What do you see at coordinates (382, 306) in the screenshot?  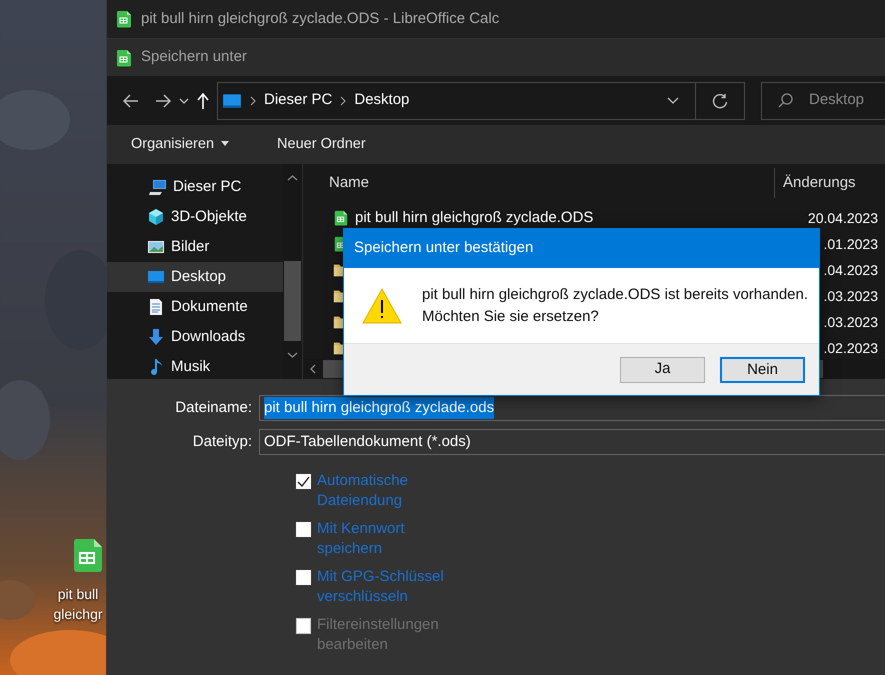 I see `warning-icon` at bounding box center [382, 306].